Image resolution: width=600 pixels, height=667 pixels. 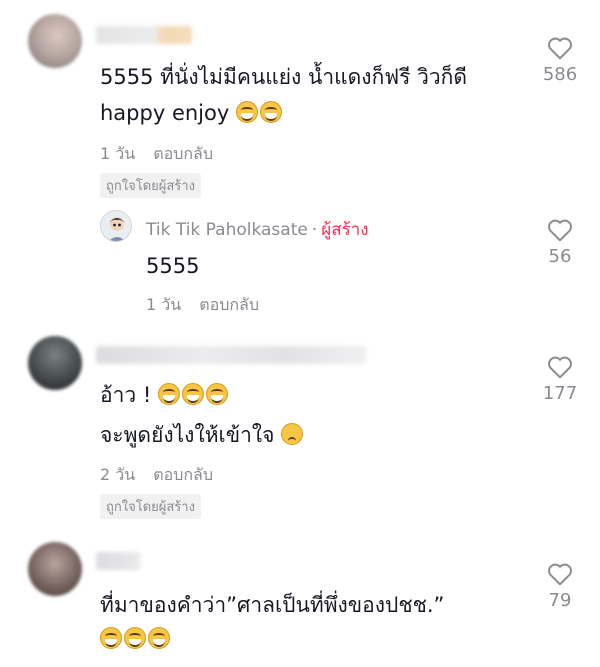 I want to click on like-button: 79, so click(x=560, y=586).